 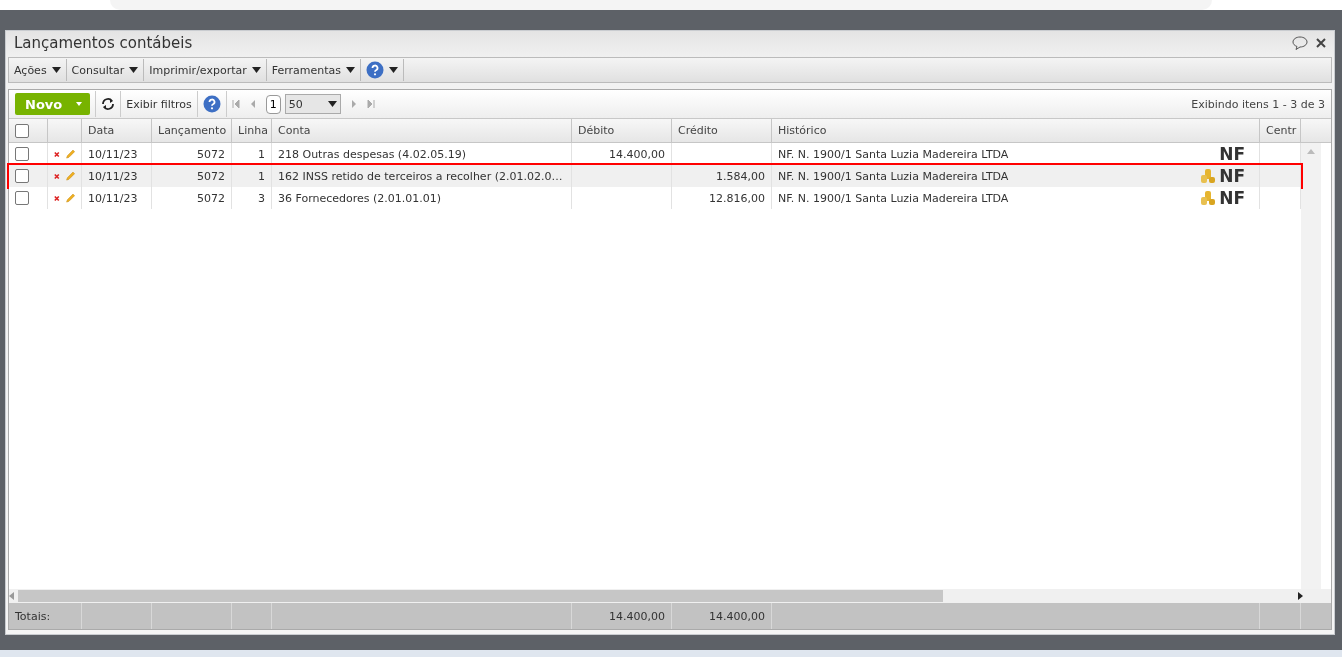 What do you see at coordinates (103, 43) in the screenshot?
I see `window-title: Lançamentos contábeis` at bounding box center [103, 43].